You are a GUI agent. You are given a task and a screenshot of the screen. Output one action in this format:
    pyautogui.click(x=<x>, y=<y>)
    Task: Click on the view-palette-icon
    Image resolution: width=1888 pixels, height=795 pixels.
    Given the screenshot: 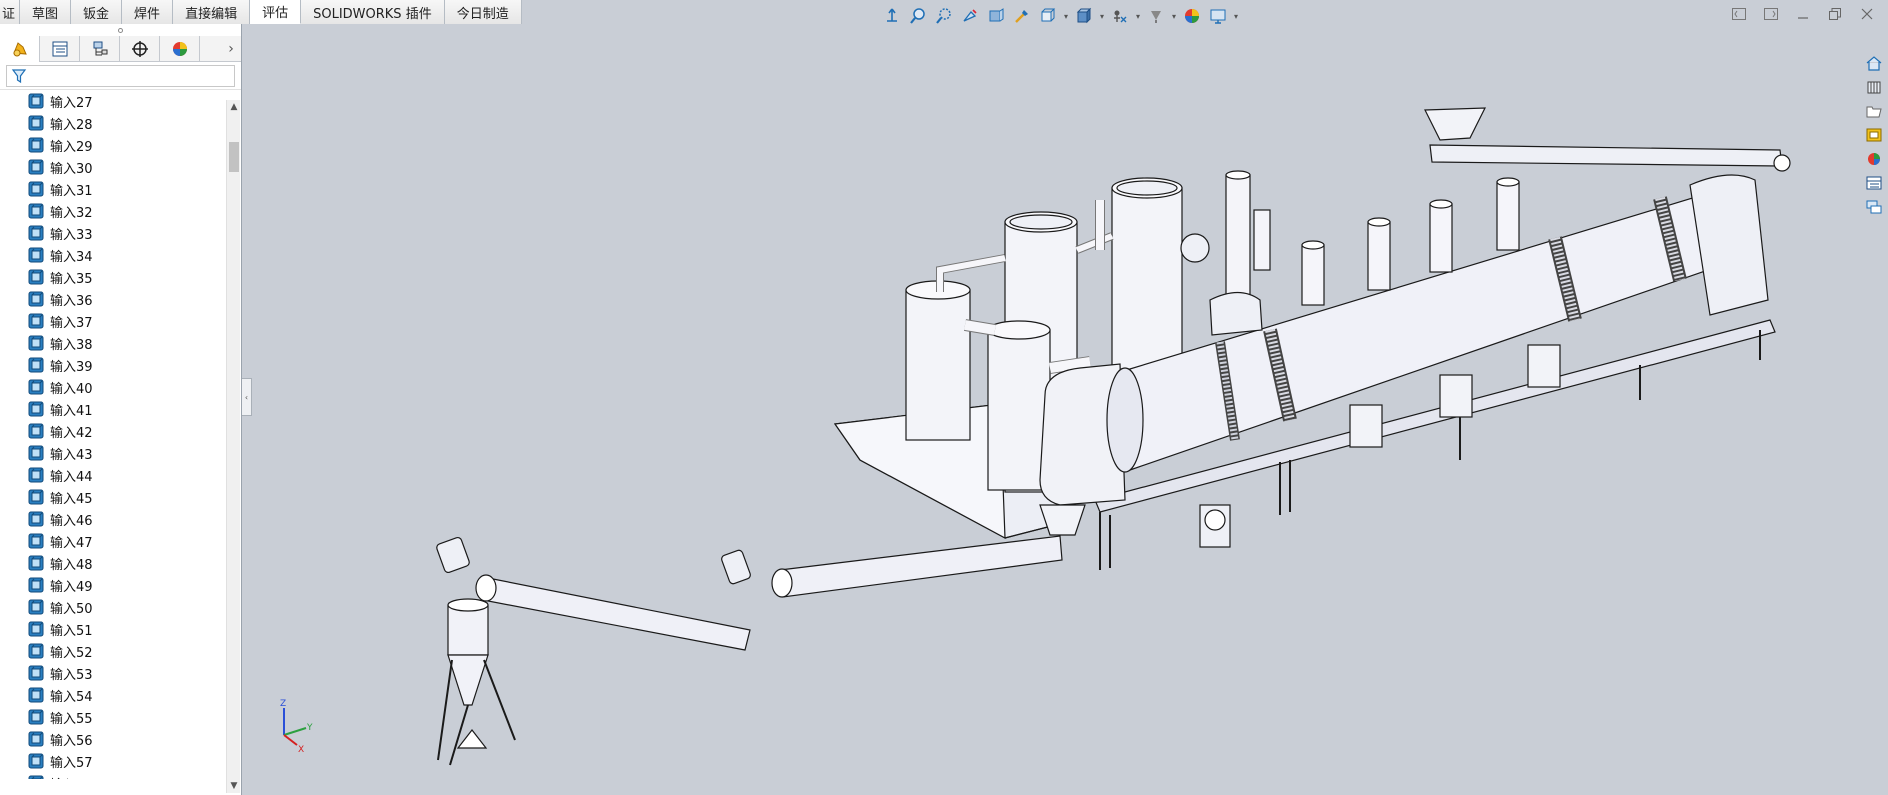 What is the action you would take?
    pyautogui.click(x=1874, y=135)
    